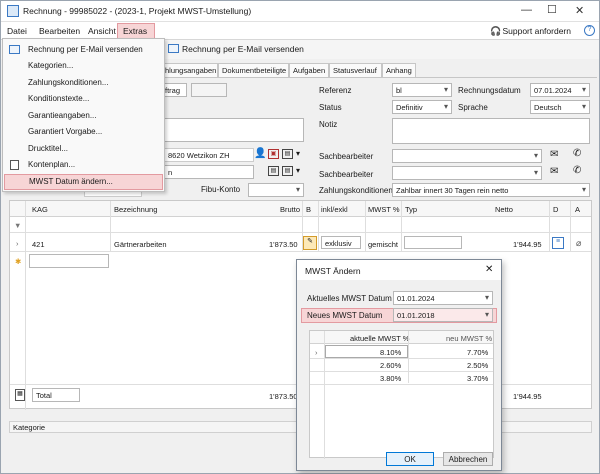 The height and width of the screenshot is (474, 600). What do you see at coordinates (422, 107) in the screenshot?
I see `status-select: Definitiv` at bounding box center [422, 107].